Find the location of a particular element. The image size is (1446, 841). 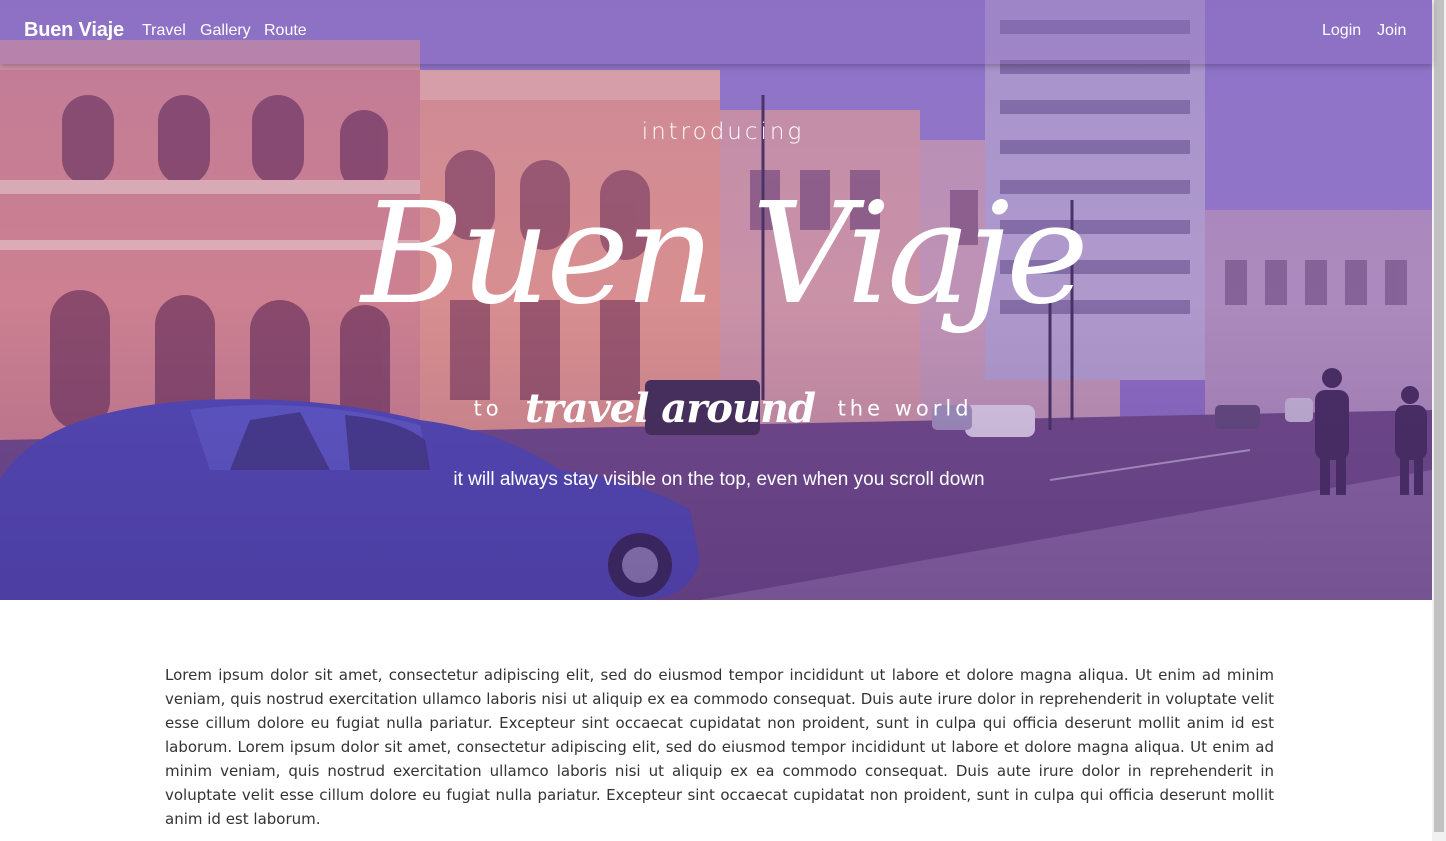

hero-pretitle: introducing is located at coordinates (723, 132).